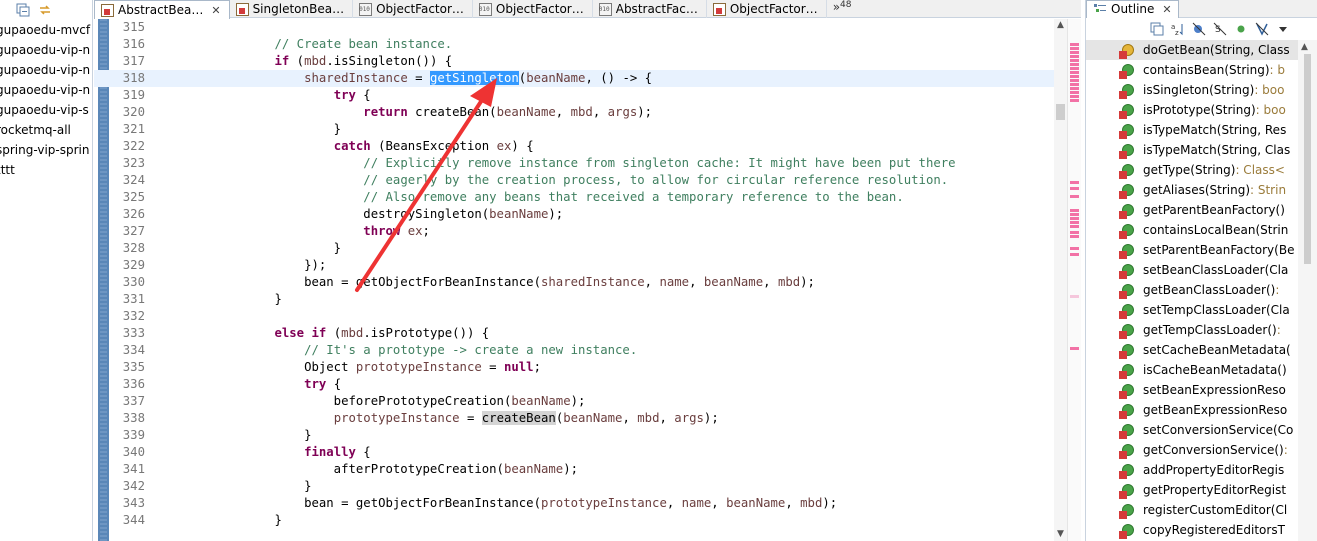 The width and height of the screenshot is (1317, 541). Describe the element at coordinates (1074, 280) in the screenshot. I see `overview-ruler` at that location.